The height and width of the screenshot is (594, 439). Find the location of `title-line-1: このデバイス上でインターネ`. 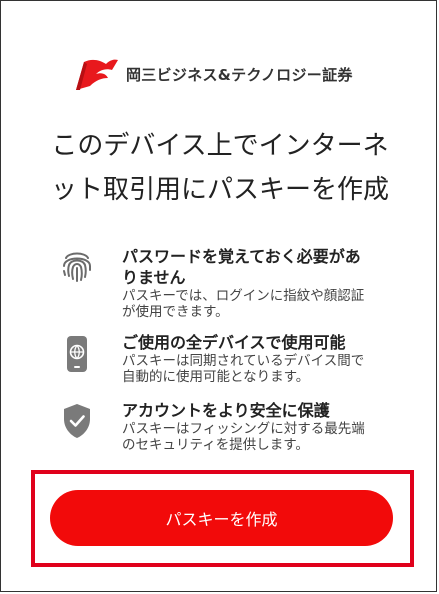

title-line-1: このデバイス上でインターネ is located at coordinates (220, 146).